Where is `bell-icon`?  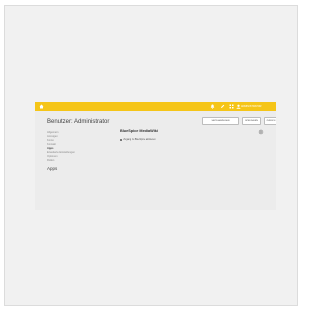
bell-icon is located at coordinates (212, 106).